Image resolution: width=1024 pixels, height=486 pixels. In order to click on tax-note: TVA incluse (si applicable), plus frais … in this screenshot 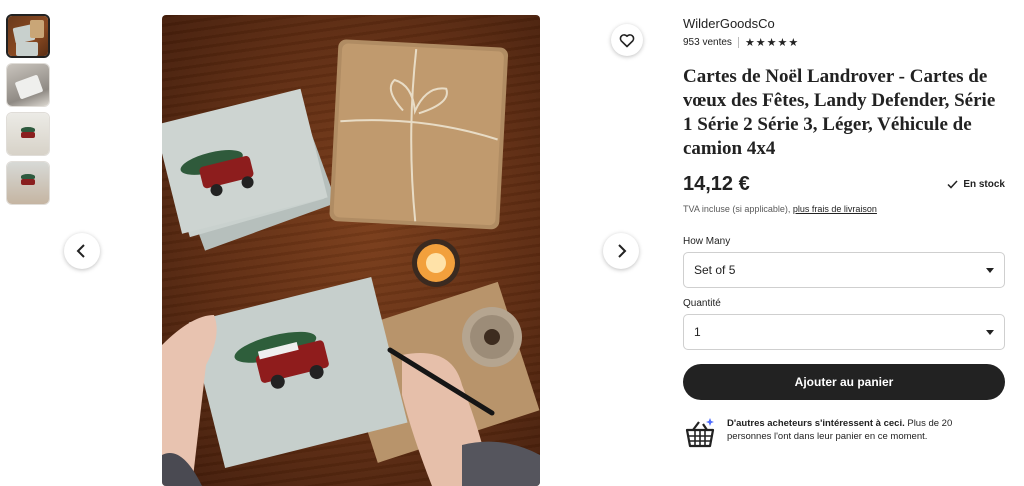, I will do `click(844, 209)`.